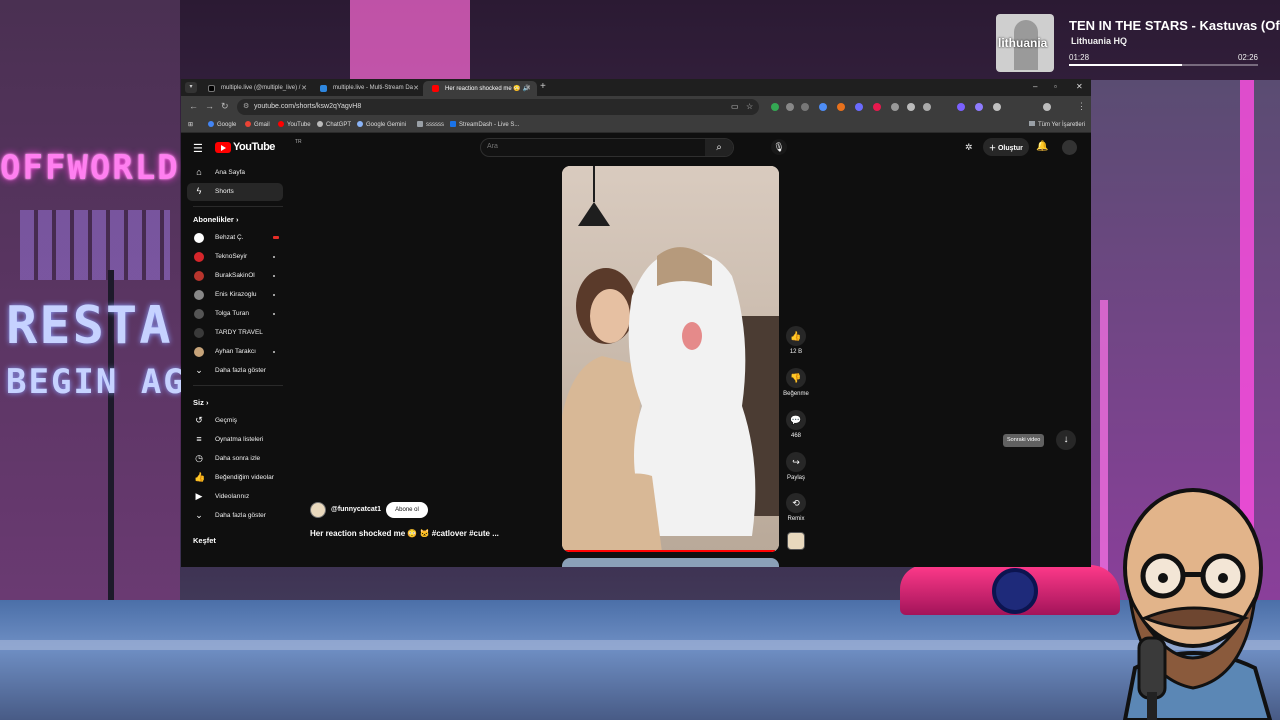 The image size is (1280, 720). What do you see at coordinates (235, 497) in the screenshot?
I see `sidebar-item-your-videos: ▶ Videolarınız` at bounding box center [235, 497].